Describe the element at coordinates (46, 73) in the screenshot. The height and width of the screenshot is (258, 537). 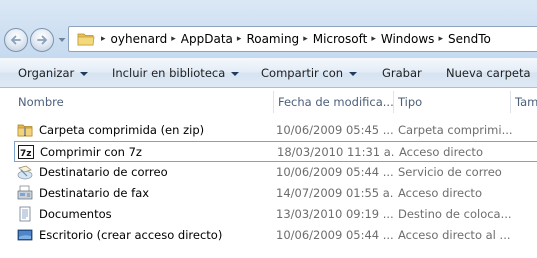
I see `organize-label: Organizar` at that location.